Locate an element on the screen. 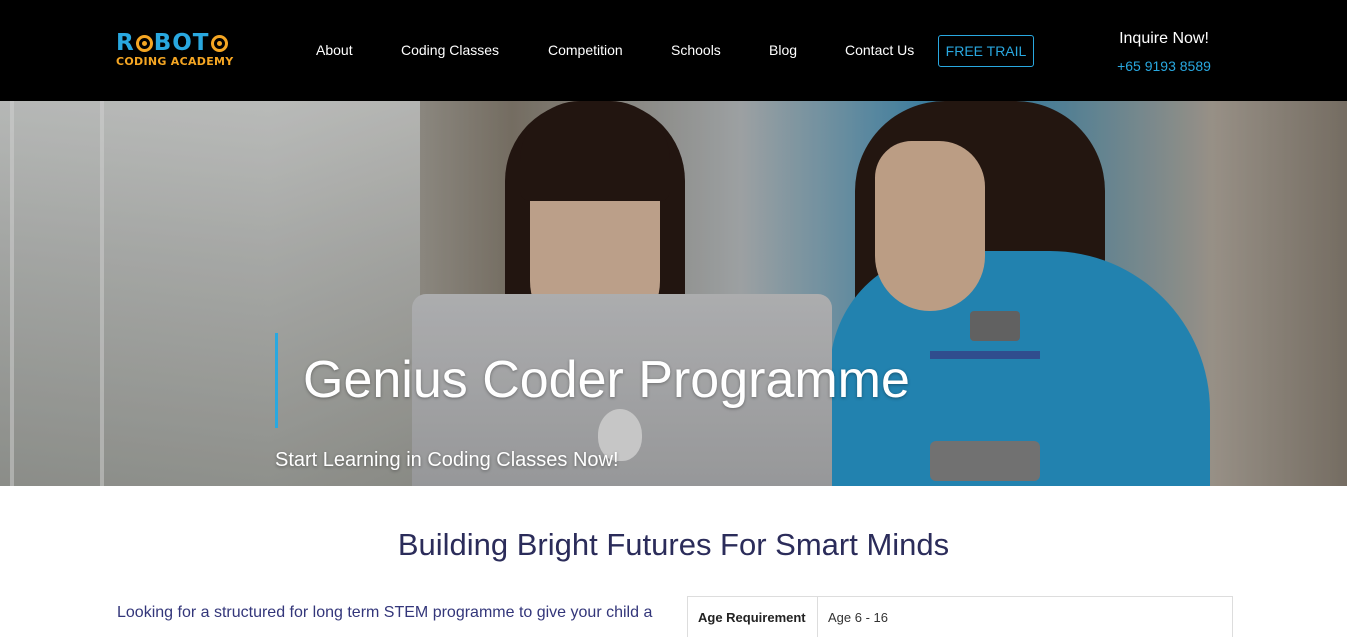 The image size is (1347, 637). hero-accent-bar is located at coordinates (276, 380).